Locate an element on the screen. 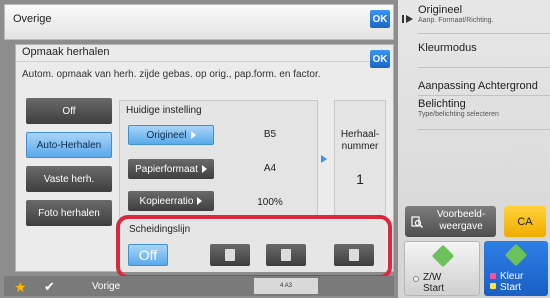  dialog-title: Opmaak herhalen is located at coordinates (66, 52).